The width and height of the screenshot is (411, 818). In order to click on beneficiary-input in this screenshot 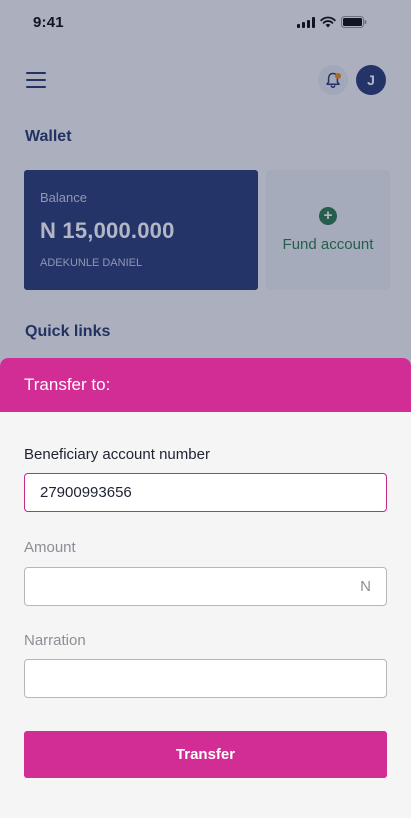, I will do `click(205, 492)`.